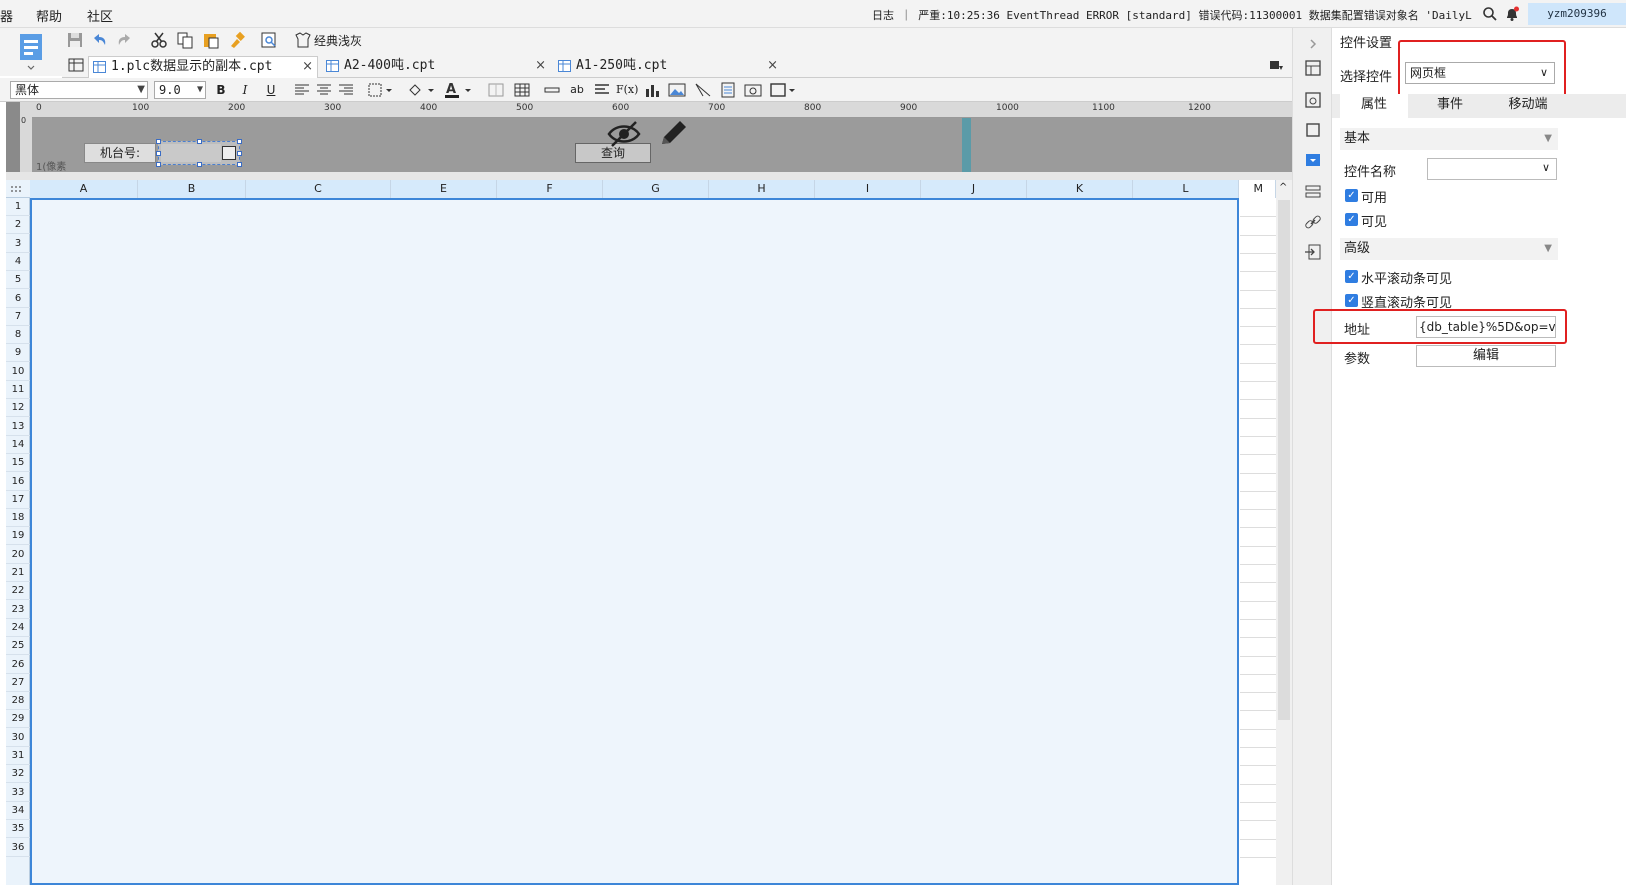  What do you see at coordinates (18, 463) in the screenshot?
I see `row-header-cell: 15` at bounding box center [18, 463].